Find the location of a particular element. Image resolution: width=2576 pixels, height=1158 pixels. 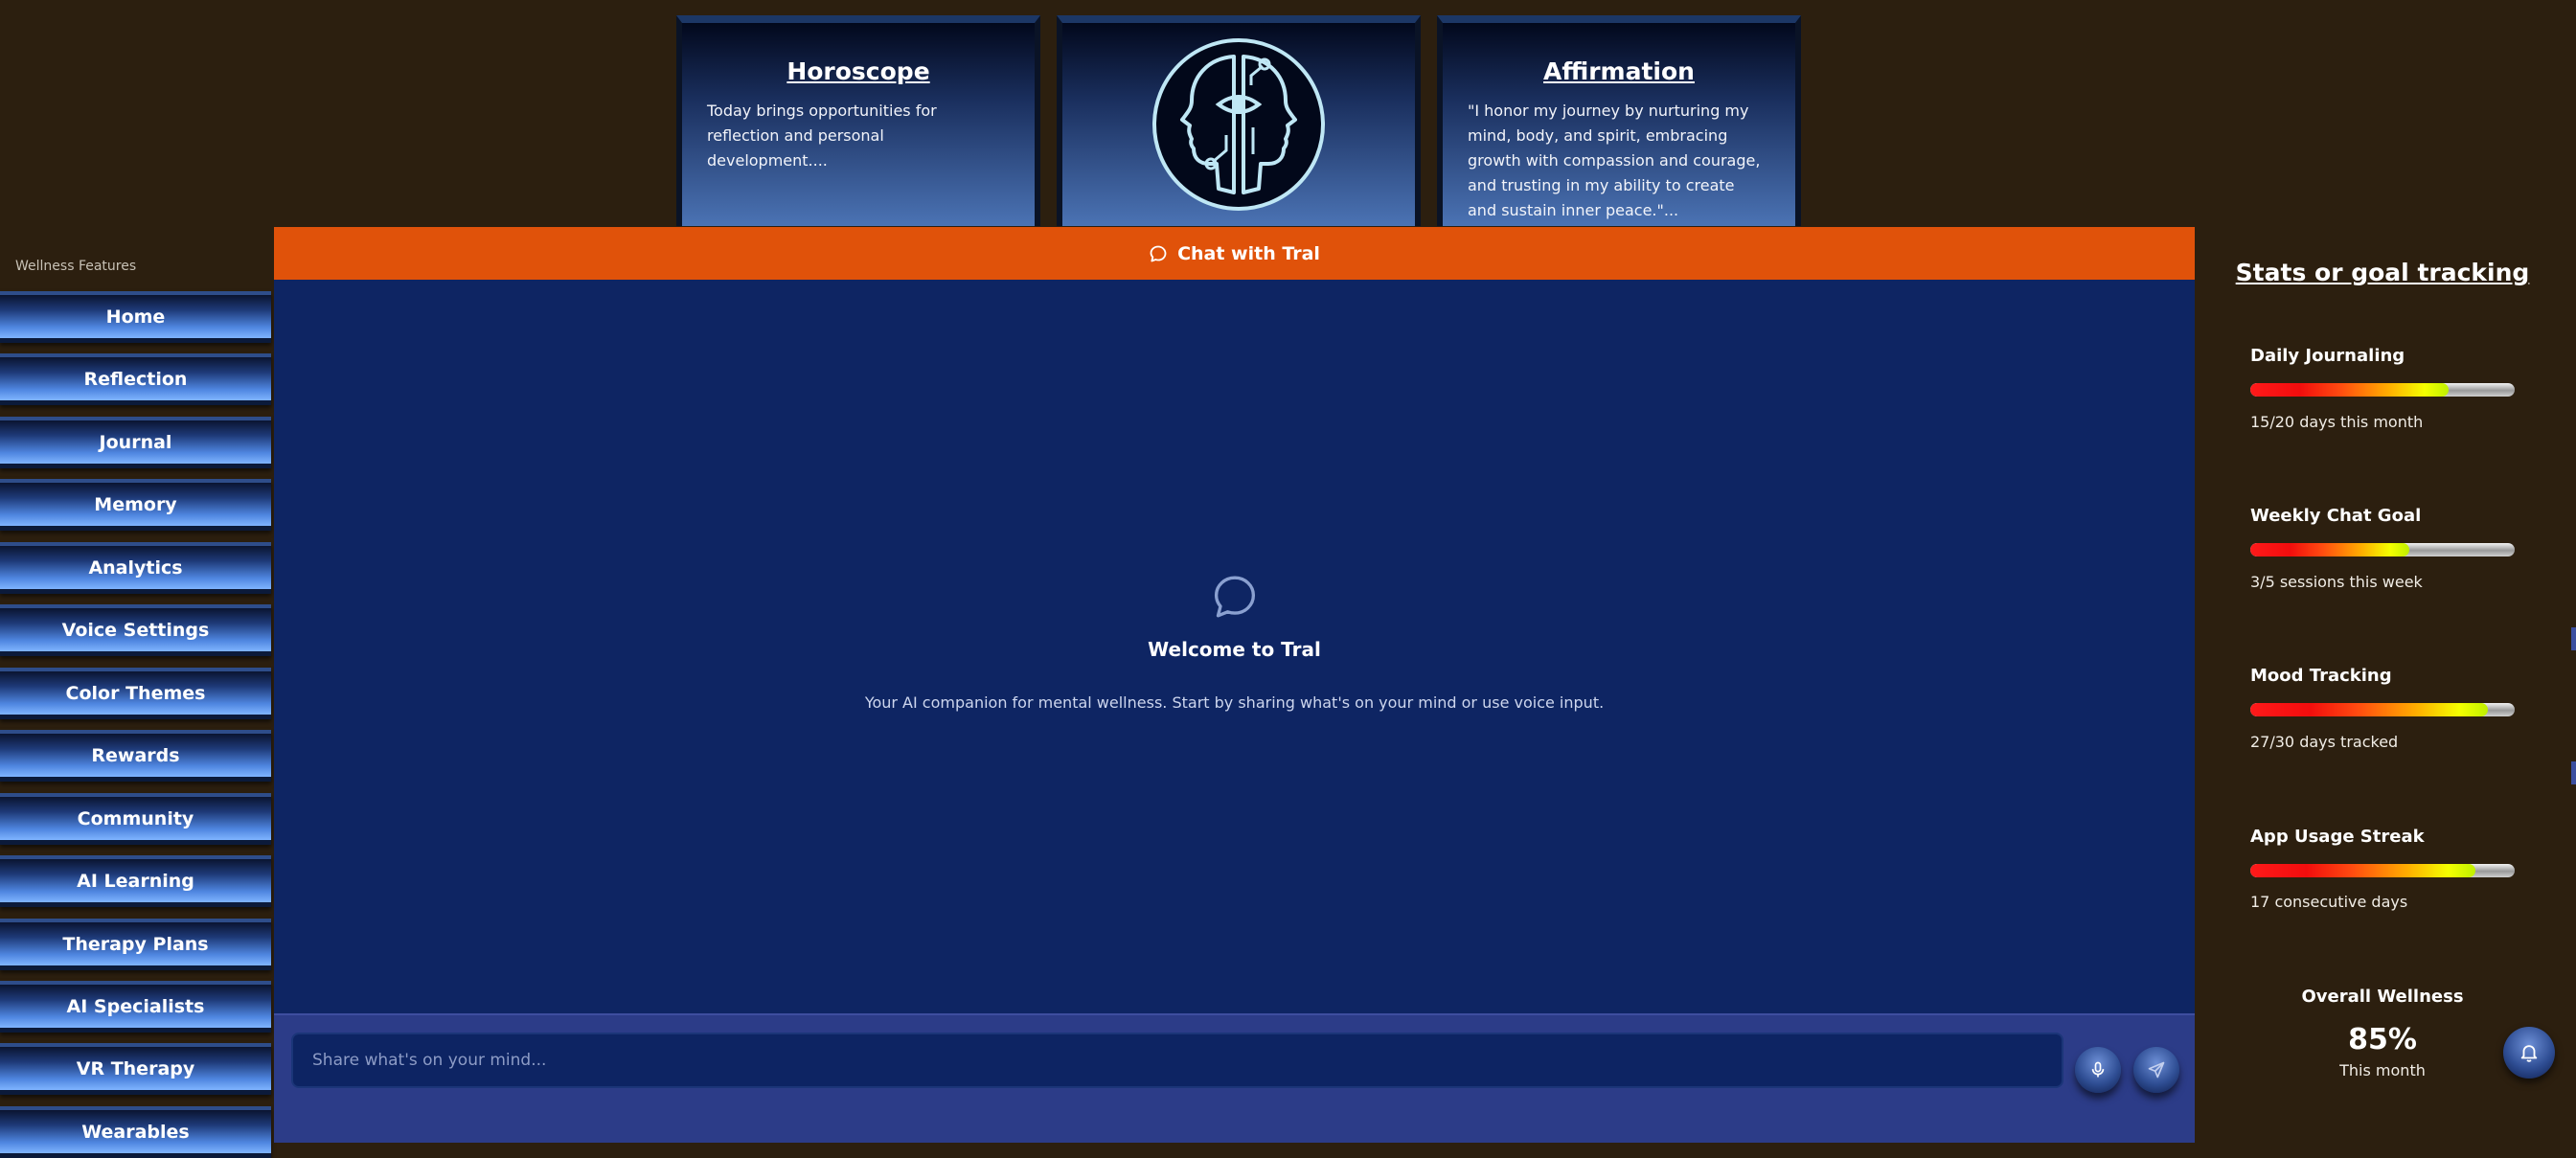

sidebar-item-analytics: Analytics is located at coordinates (136, 568).